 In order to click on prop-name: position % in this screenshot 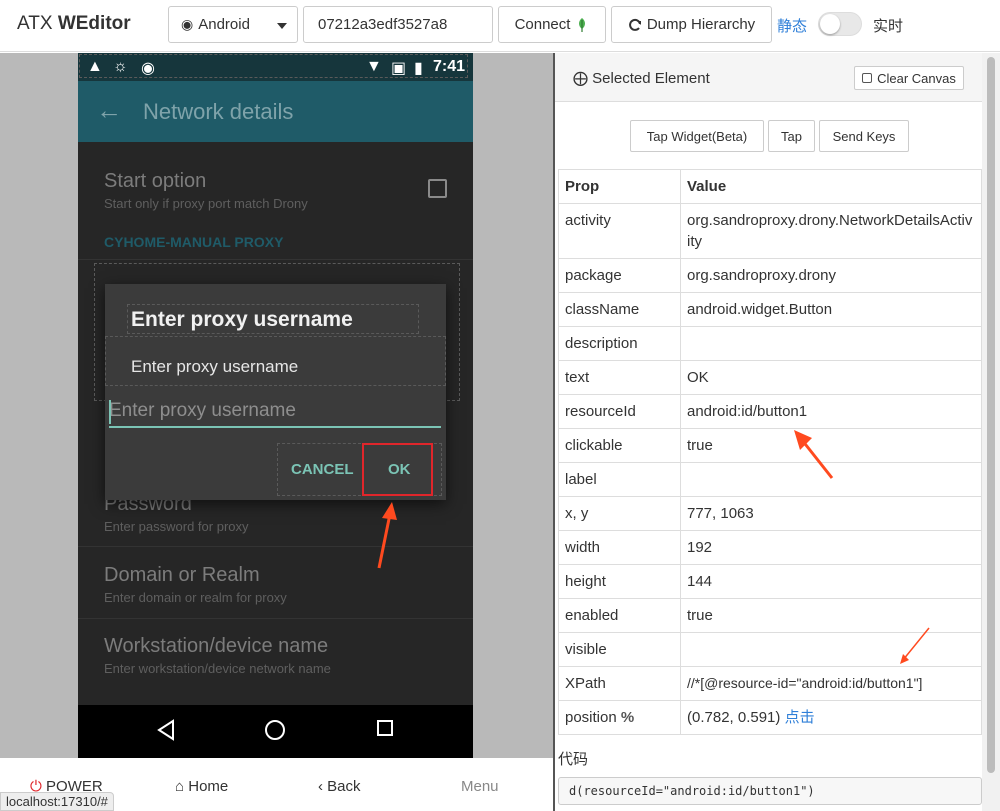, I will do `click(619, 717)`.